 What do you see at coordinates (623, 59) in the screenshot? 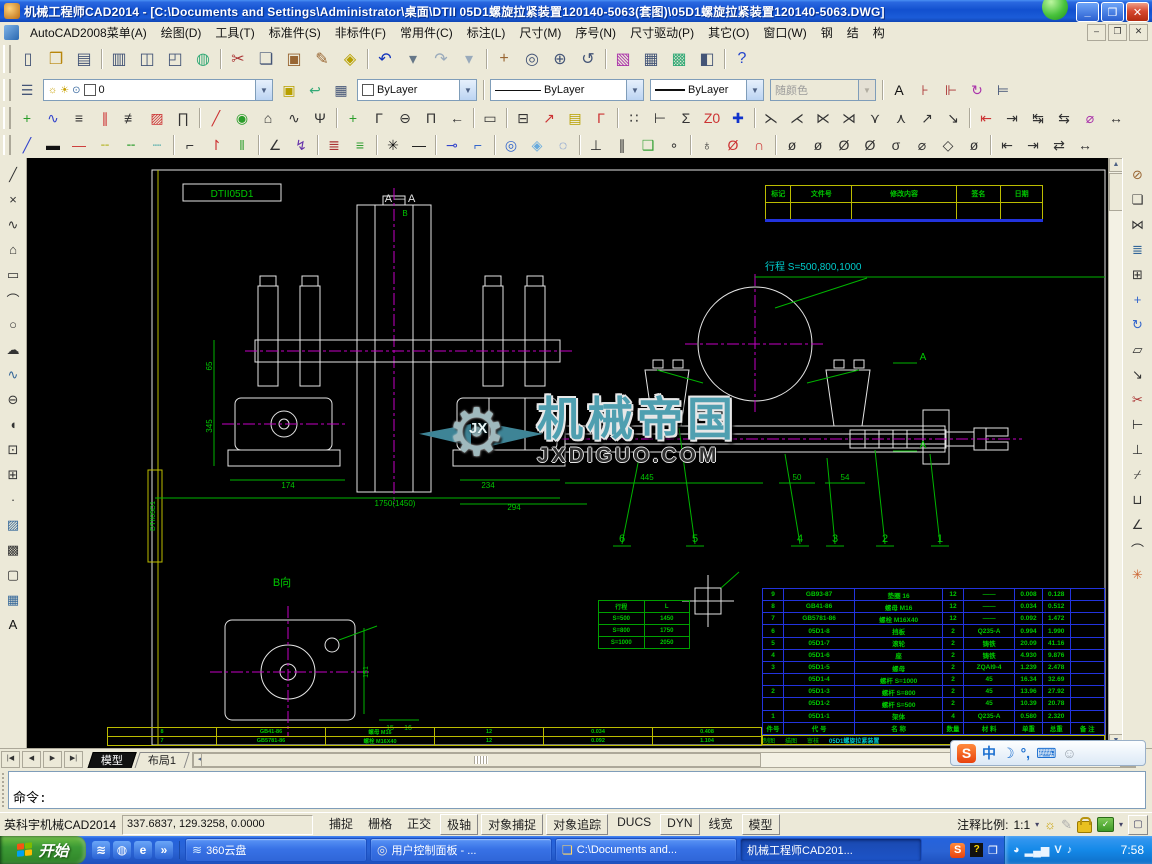
I see `properties-palette-icon: ▧` at bounding box center [623, 59].